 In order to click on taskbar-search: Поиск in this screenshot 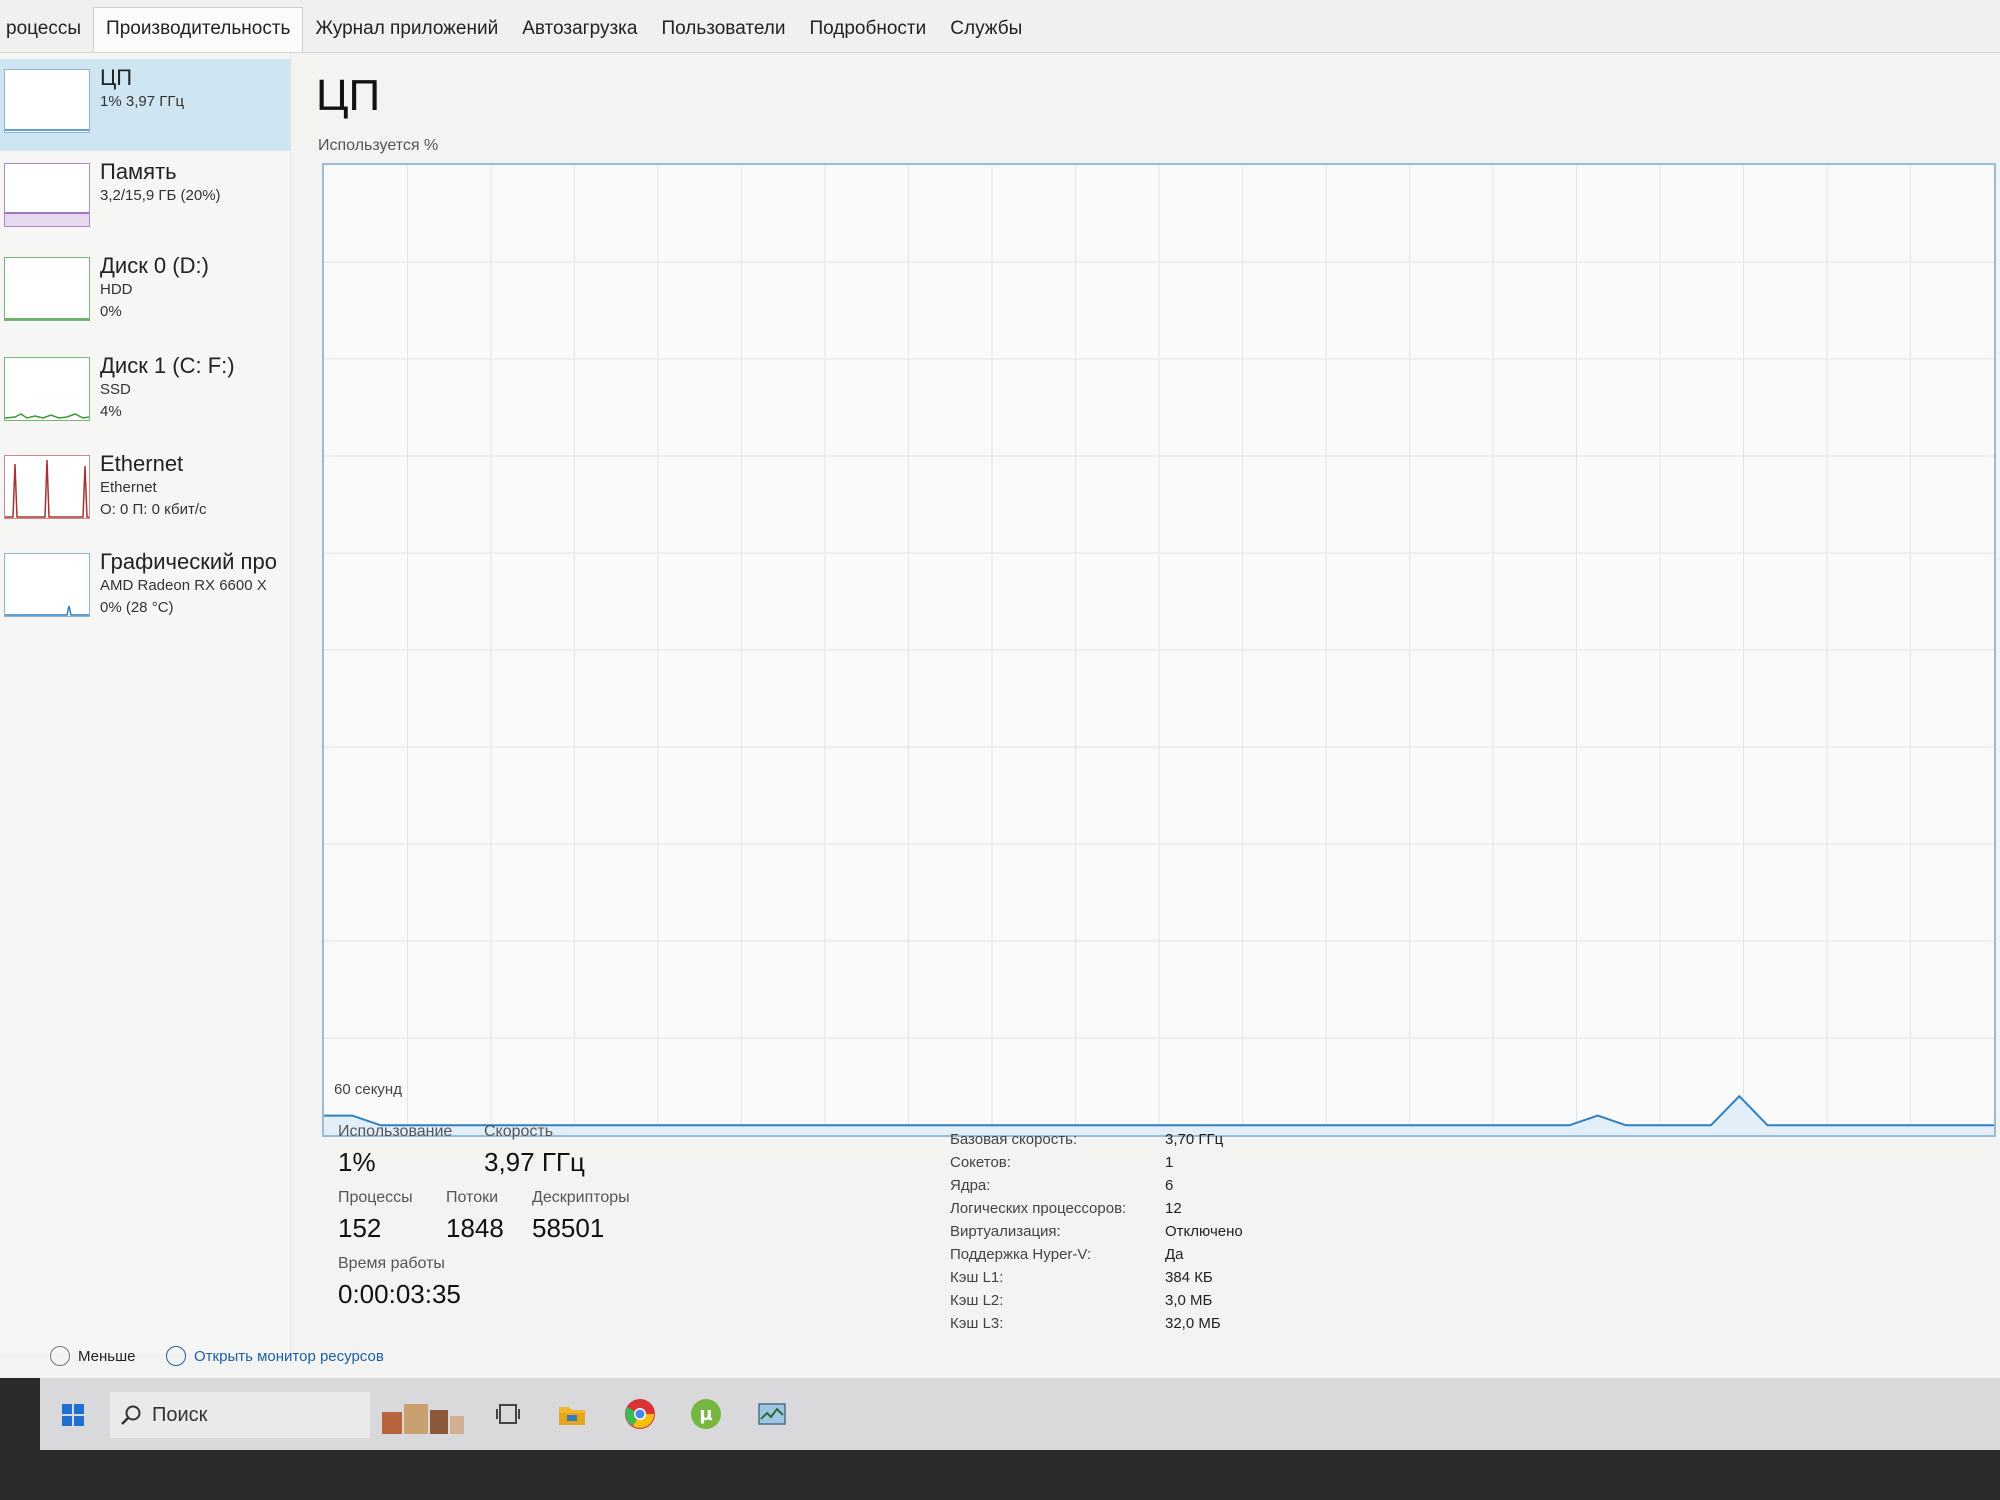, I will do `click(240, 1415)`.